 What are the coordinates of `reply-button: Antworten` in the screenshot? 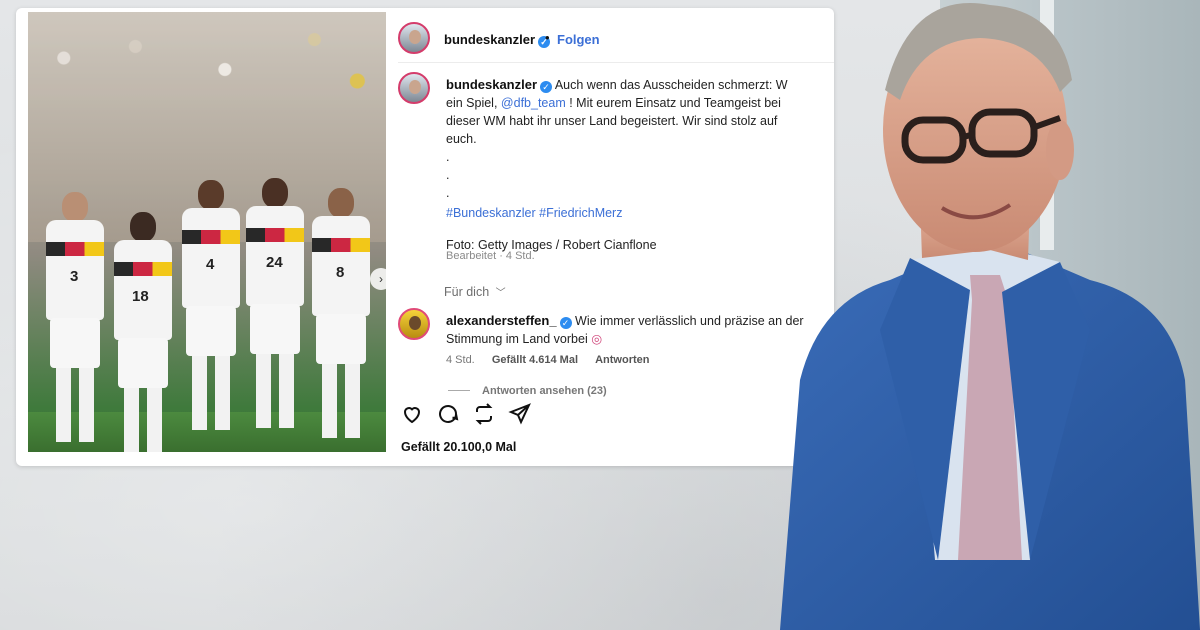 It's located at (622, 360).